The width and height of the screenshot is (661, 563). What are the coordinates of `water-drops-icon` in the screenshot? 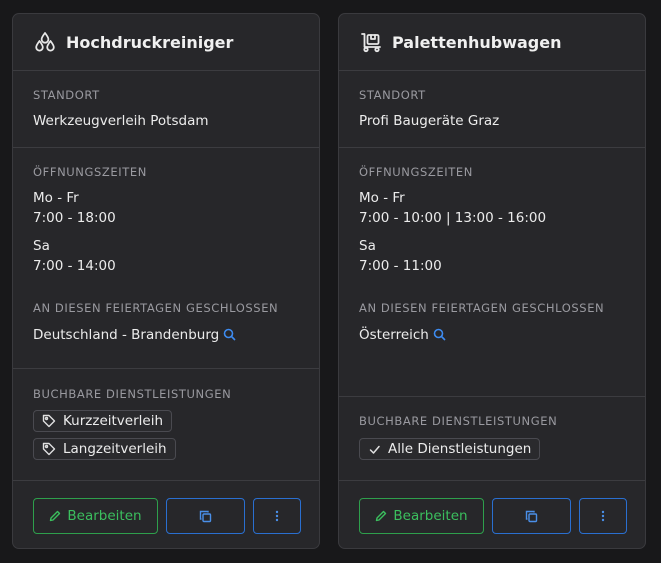 It's located at (45, 42).